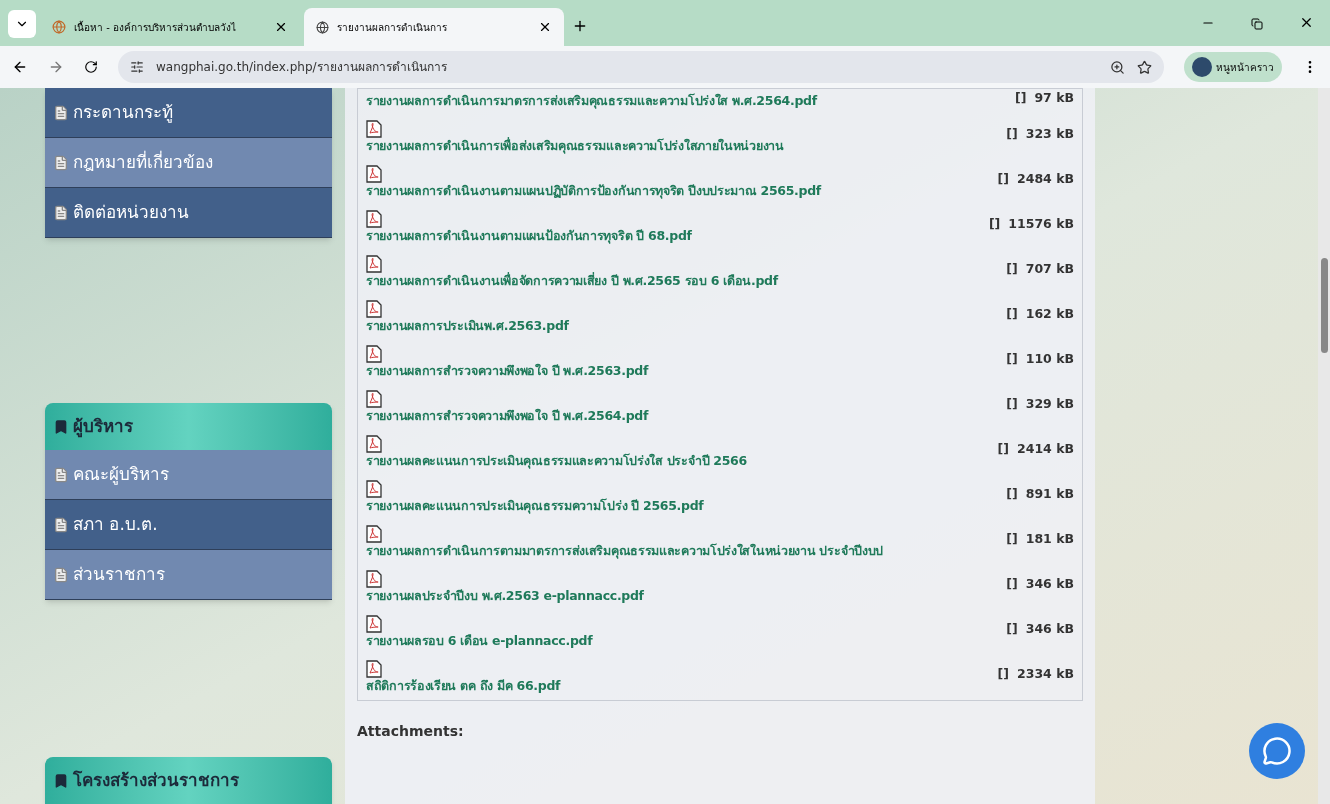 This screenshot has height=804, width=1330. What do you see at coordinates (1041, 224) in the screenshot?
I see `file-size: 11576 kB` at bounding box center [1041, 224].